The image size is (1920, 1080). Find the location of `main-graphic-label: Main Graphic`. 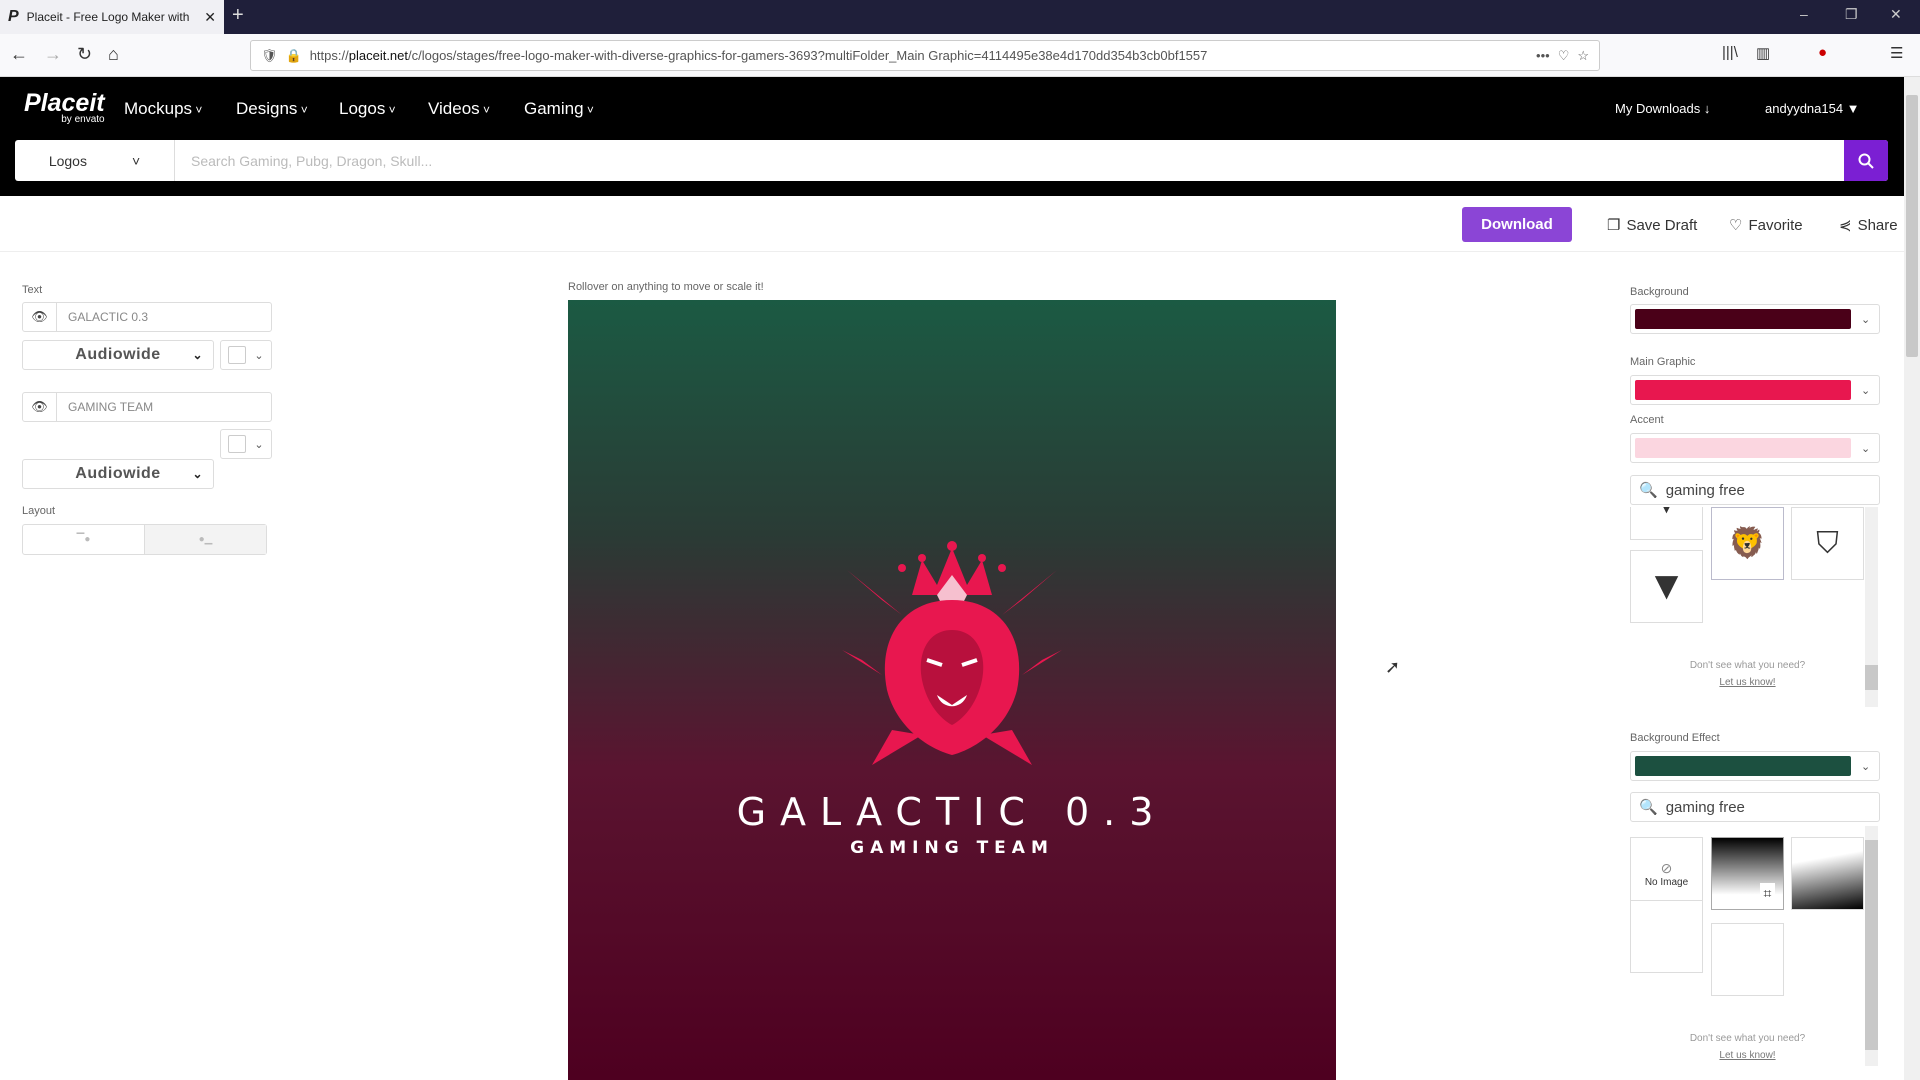

main-graphic-label: Main Graphic is located at coordinates (1663, 362).